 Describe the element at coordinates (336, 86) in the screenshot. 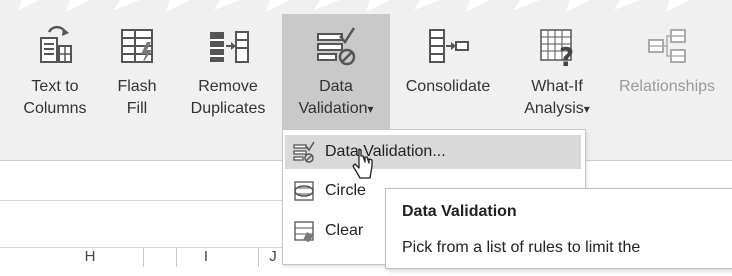

I see `label-line-1: Data` at that location.